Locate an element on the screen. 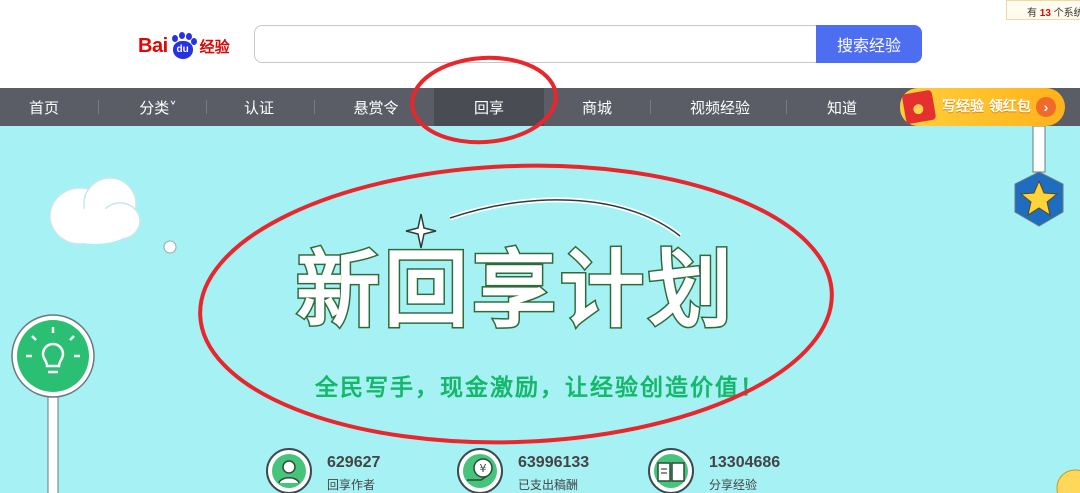 The height and width of the screenshot is (493, 1080). notice-count: 13 is located at coordinates (1045, 13).